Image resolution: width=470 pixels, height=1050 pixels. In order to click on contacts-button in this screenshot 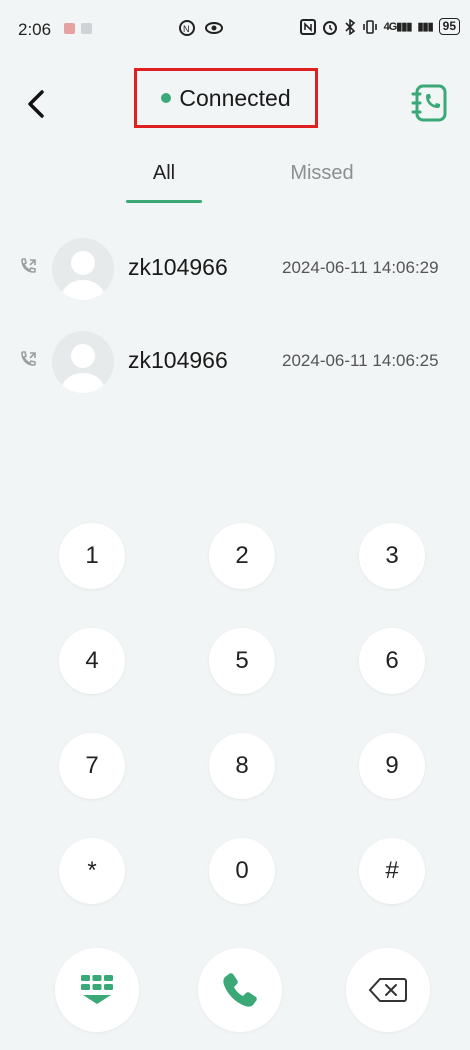, I will do `click(430, 103)`.